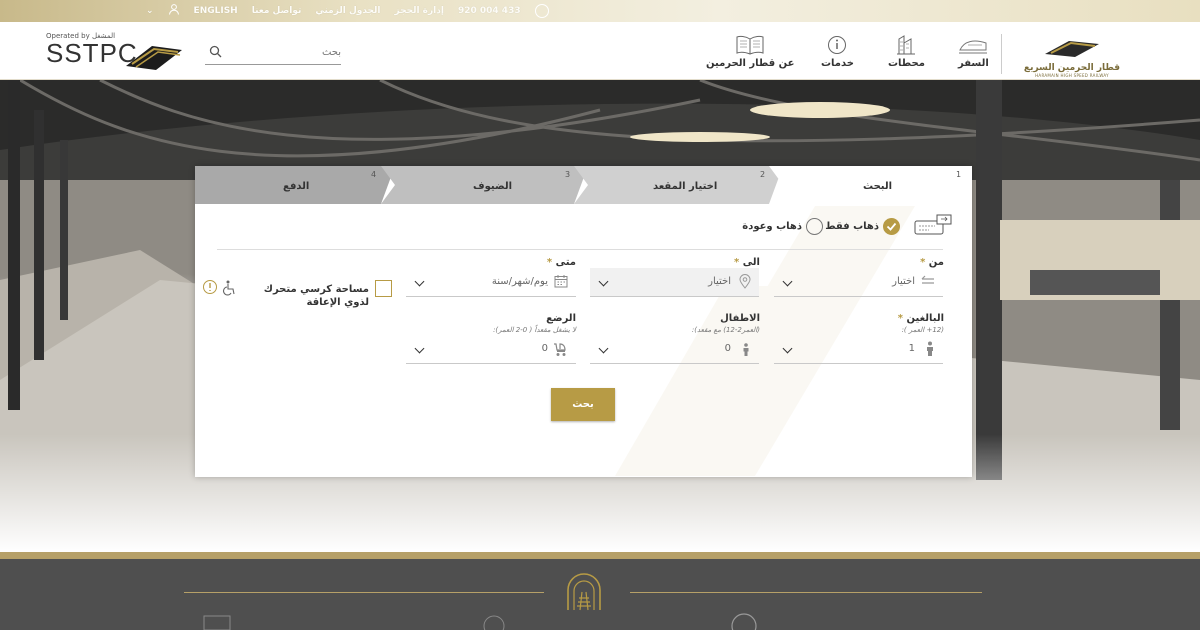 Image resolution: width=1200 pixels, height=630 pixels. What do you see at coordinates (903, 281) in the screenshot?
I see `from-value: اختيار` at bounding box center [903, 281].